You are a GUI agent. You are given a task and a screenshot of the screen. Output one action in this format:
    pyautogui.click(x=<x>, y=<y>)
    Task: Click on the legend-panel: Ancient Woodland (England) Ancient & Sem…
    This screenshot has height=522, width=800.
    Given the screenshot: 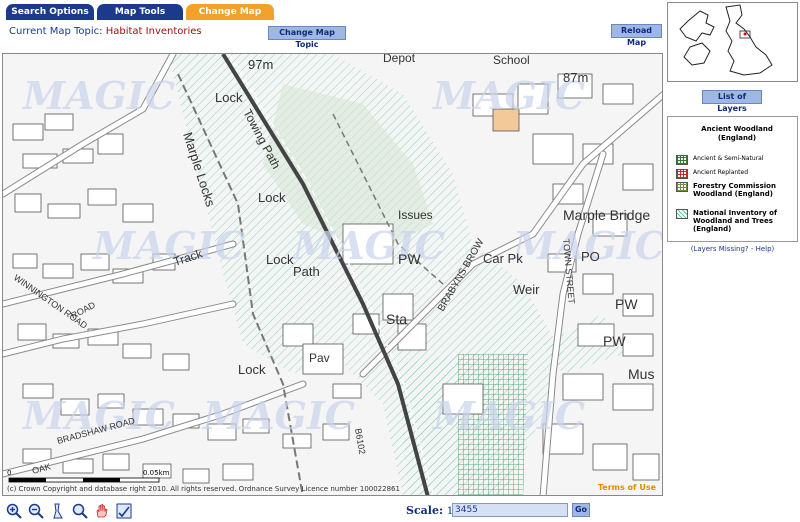 What is the action you would take?
    pyautogui.click(x=732, y=179)
    